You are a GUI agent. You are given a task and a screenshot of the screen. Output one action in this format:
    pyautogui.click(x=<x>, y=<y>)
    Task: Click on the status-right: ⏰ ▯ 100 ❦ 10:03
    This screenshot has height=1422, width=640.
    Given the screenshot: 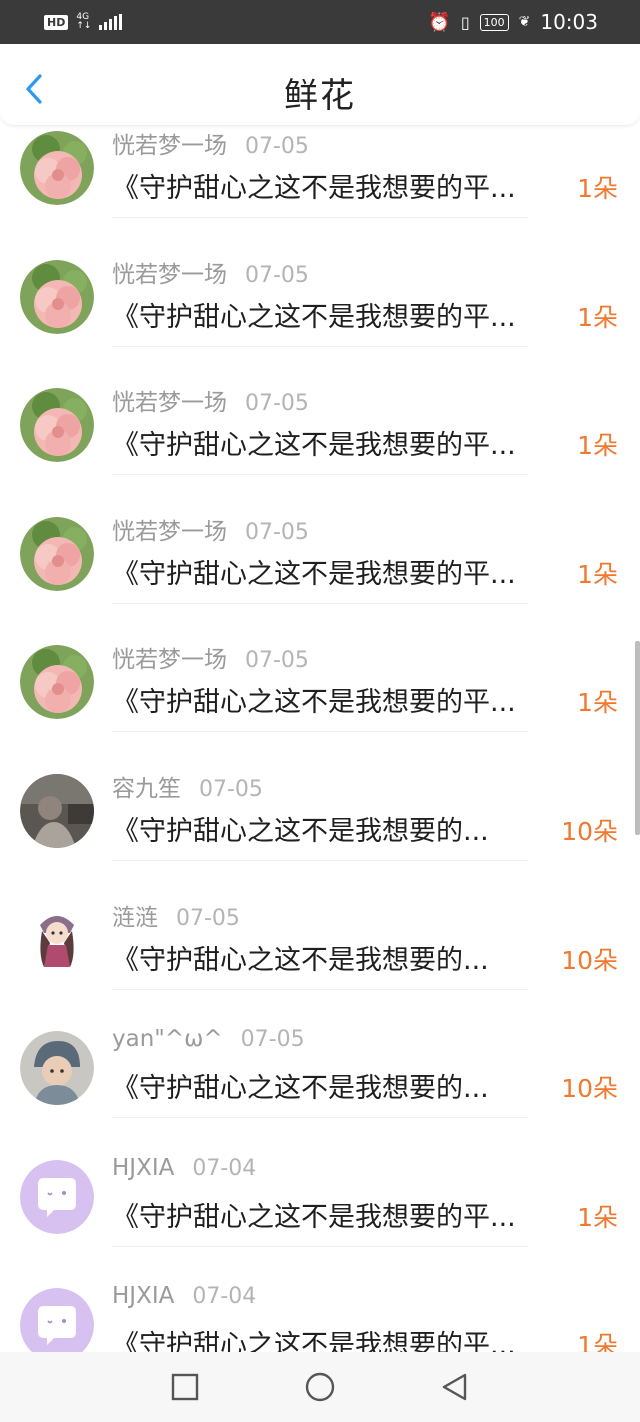 What is the action you would take?
    pyautogui.click(x=513, y=22)
    